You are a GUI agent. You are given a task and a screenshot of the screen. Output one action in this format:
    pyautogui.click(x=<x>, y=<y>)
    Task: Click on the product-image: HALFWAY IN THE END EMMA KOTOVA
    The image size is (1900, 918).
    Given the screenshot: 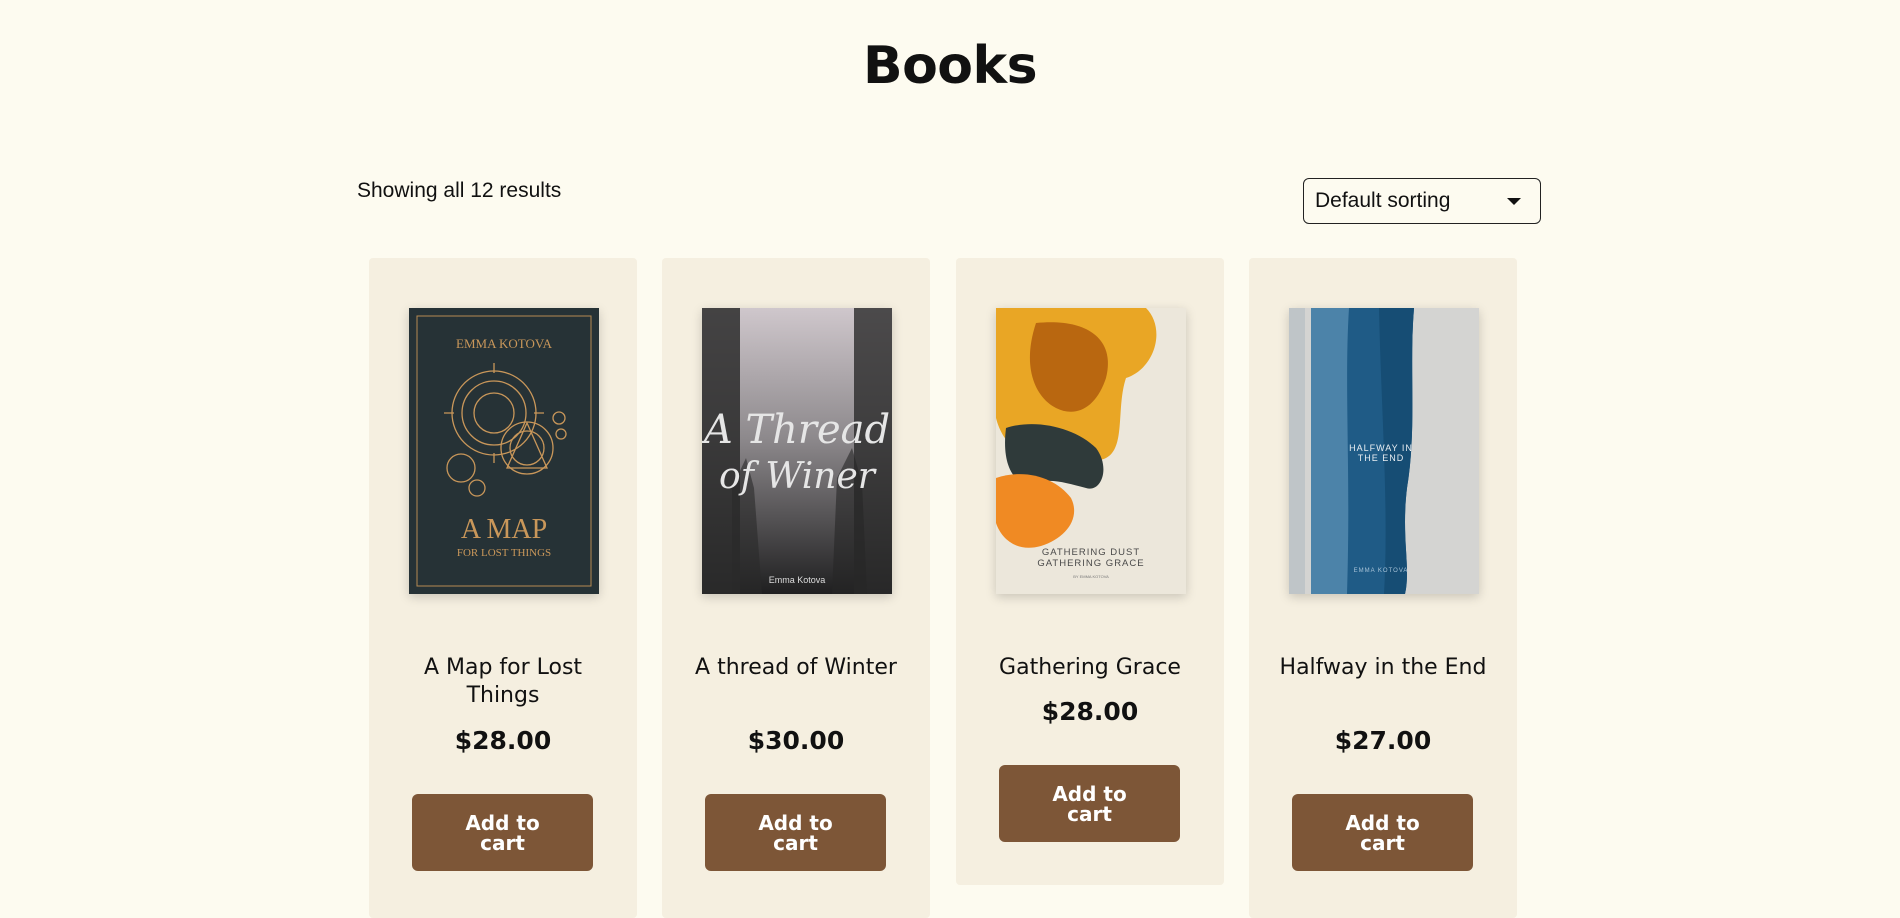 What is the action you would take?
    pyautogui.click(x=1384, y=451)
    